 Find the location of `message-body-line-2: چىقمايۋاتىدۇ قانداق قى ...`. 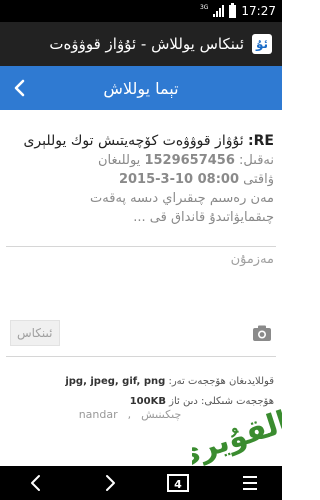

message-body-line-2: چىقمايۋاتىدۇ قانداق قى ... is located at coordinates (203, 217).